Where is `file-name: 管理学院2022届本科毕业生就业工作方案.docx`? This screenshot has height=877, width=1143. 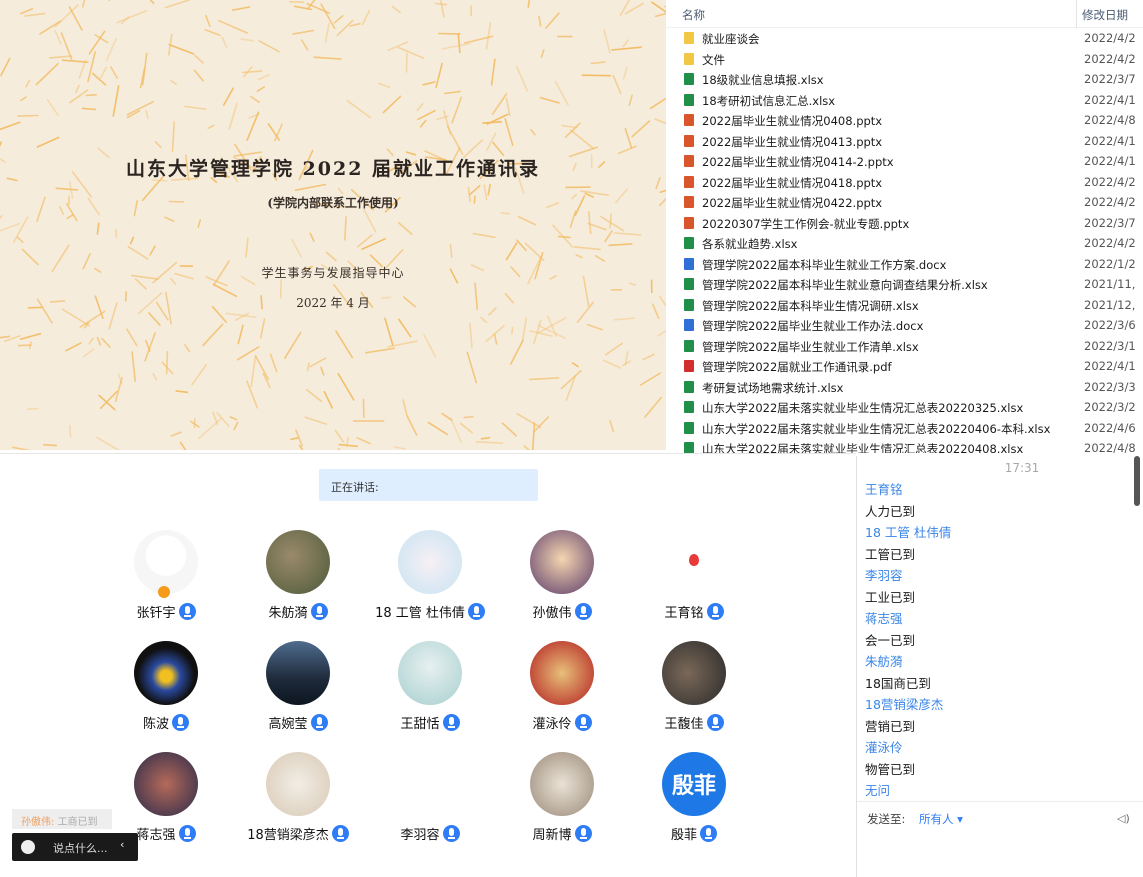 file-name: 管理学院2022届本科毕业生就业工作方案.docx is located at coordinates (824, 265).